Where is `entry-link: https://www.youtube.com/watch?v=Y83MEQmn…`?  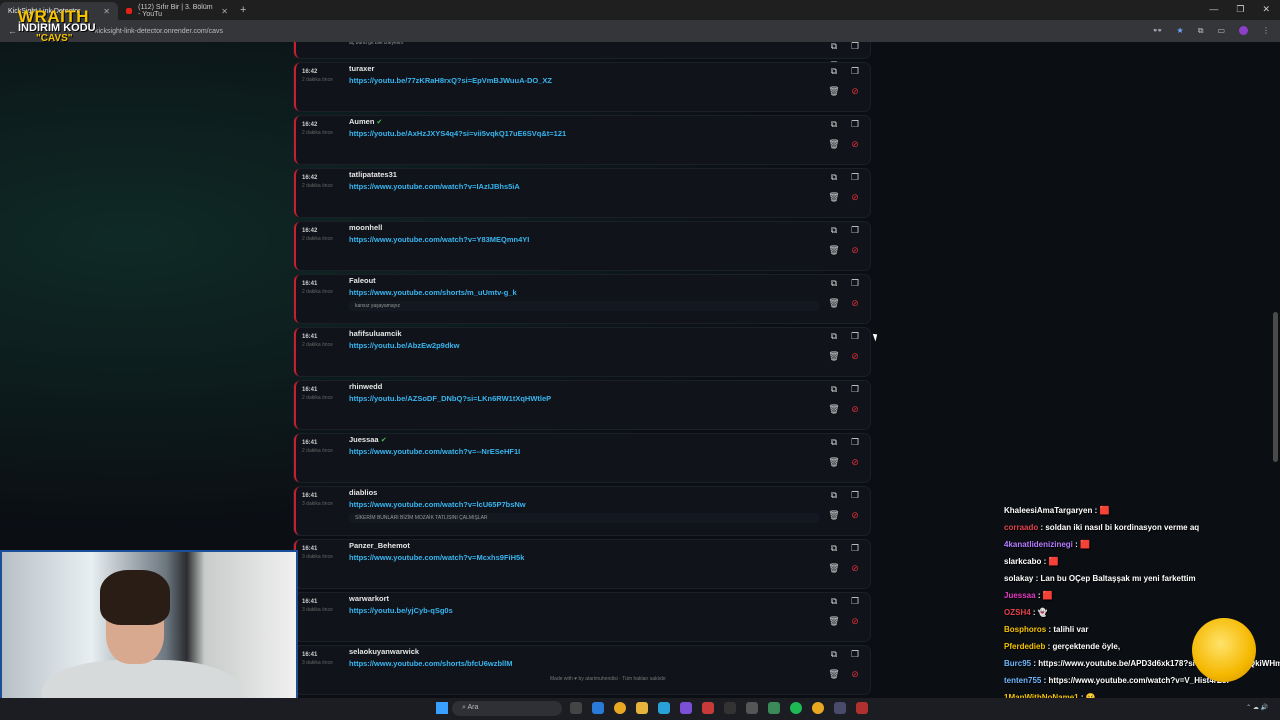
entry-link: https://www.youtube.com/watch?v=Y83MEQmn… is located at coordinates (439, 239).